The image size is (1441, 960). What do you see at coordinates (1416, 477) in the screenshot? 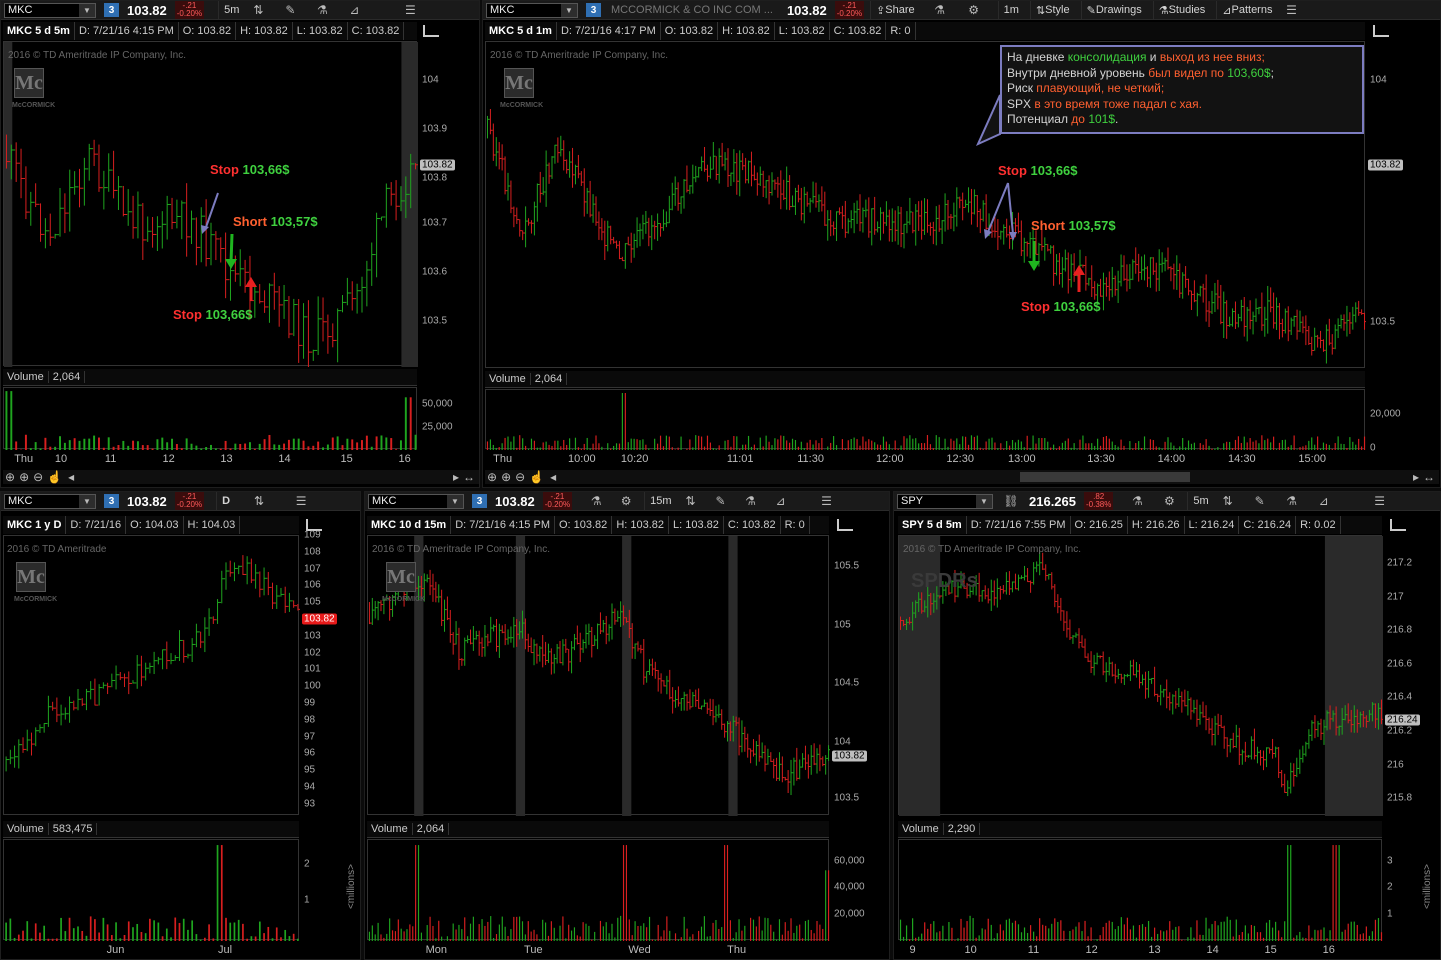
I see `scroll-right-icon: ▸` at bounding box center [1416, 477].